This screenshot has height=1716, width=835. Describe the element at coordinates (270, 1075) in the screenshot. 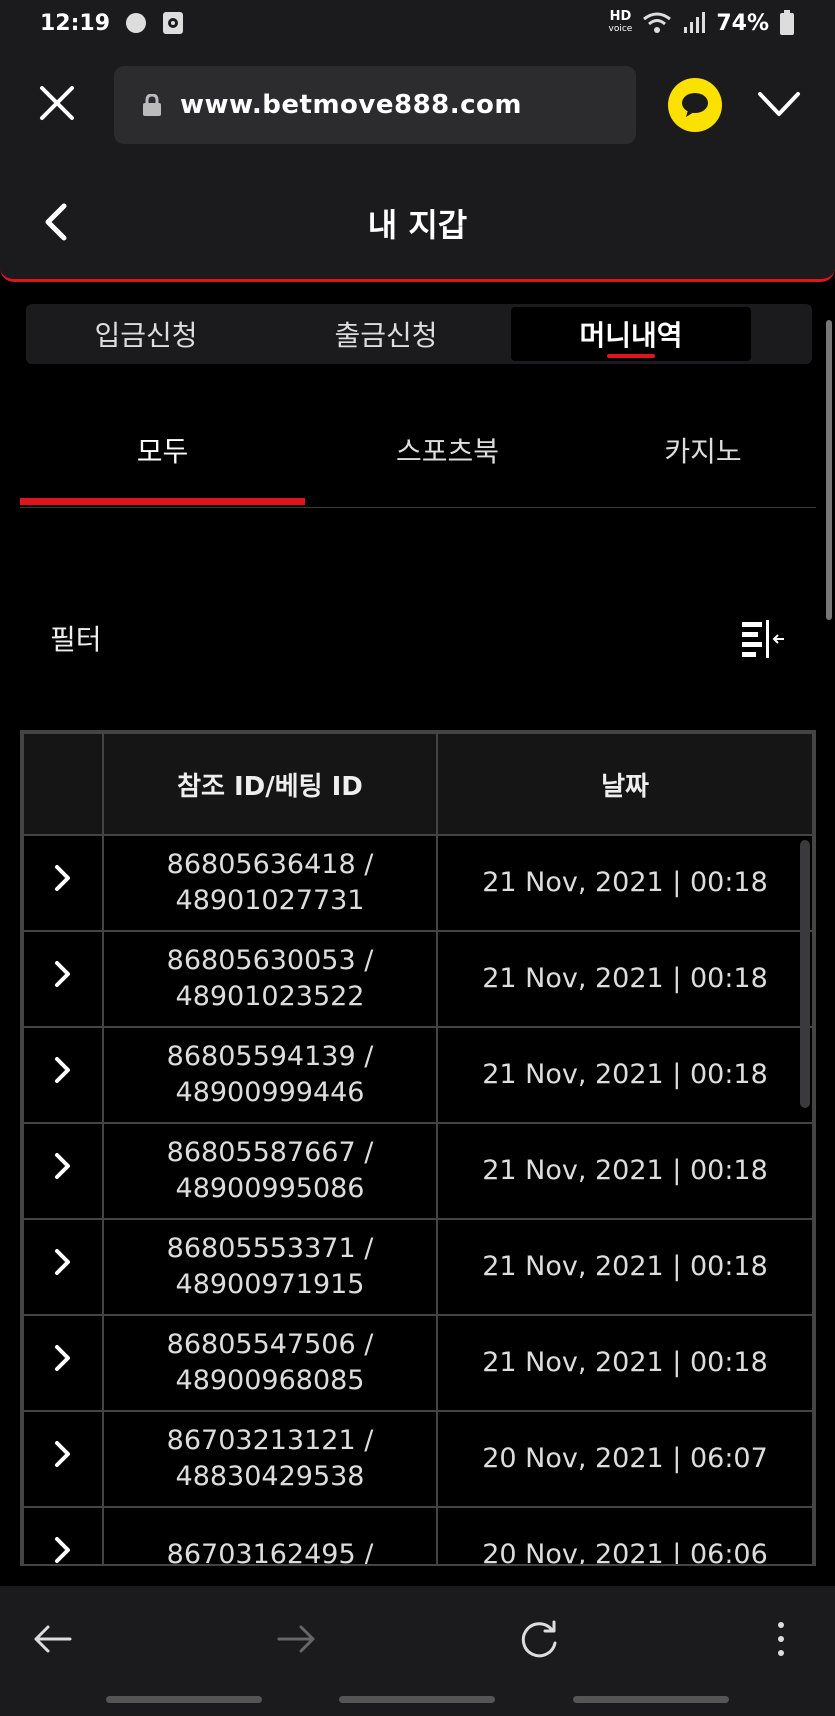

I see `ref-bet-id-cell: 86805594139 / 48900999446` at that location.